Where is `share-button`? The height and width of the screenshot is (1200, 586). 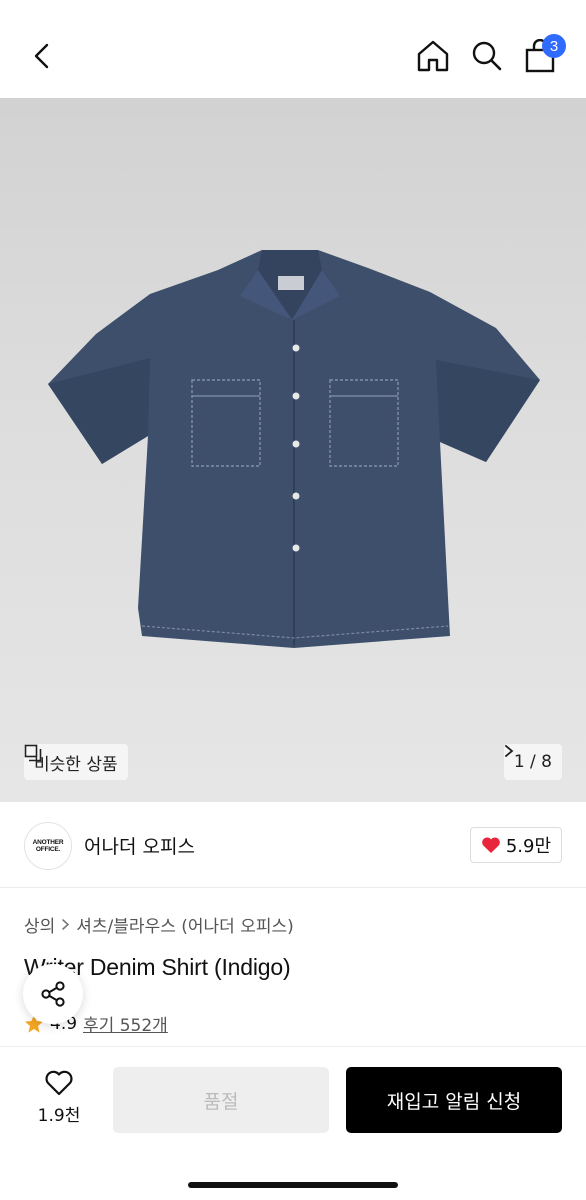
share-button is located at coordinates (53, 994).